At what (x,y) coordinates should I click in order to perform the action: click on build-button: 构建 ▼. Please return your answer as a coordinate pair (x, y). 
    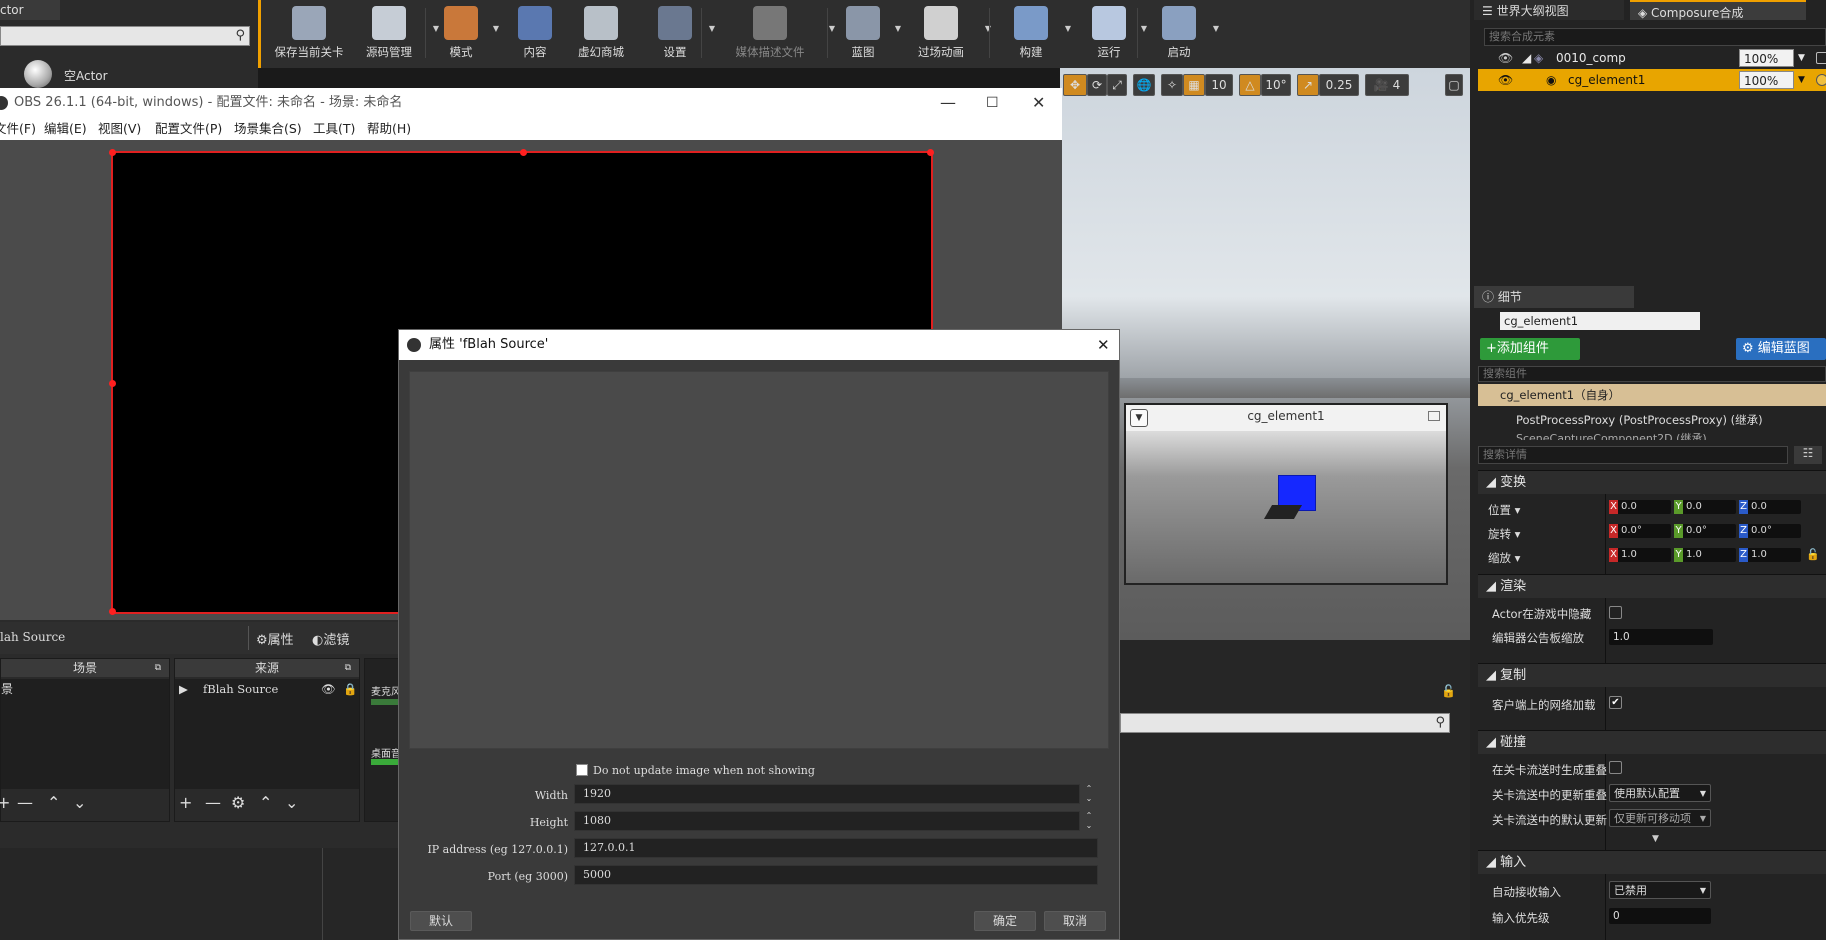
    Looking at the image, I should click on (1036, 31).